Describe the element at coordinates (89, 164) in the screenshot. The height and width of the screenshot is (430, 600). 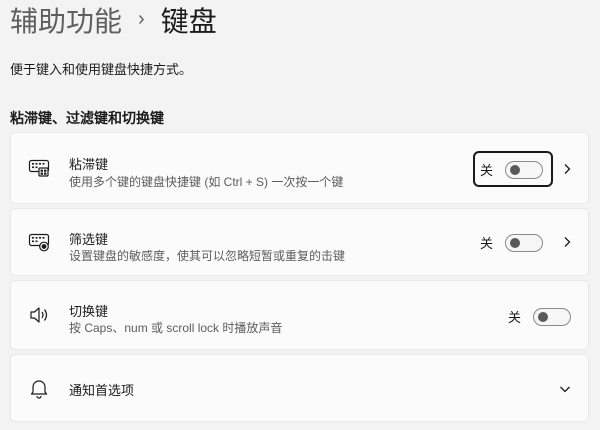
I see `setting-title: 粘滞键` at that location.